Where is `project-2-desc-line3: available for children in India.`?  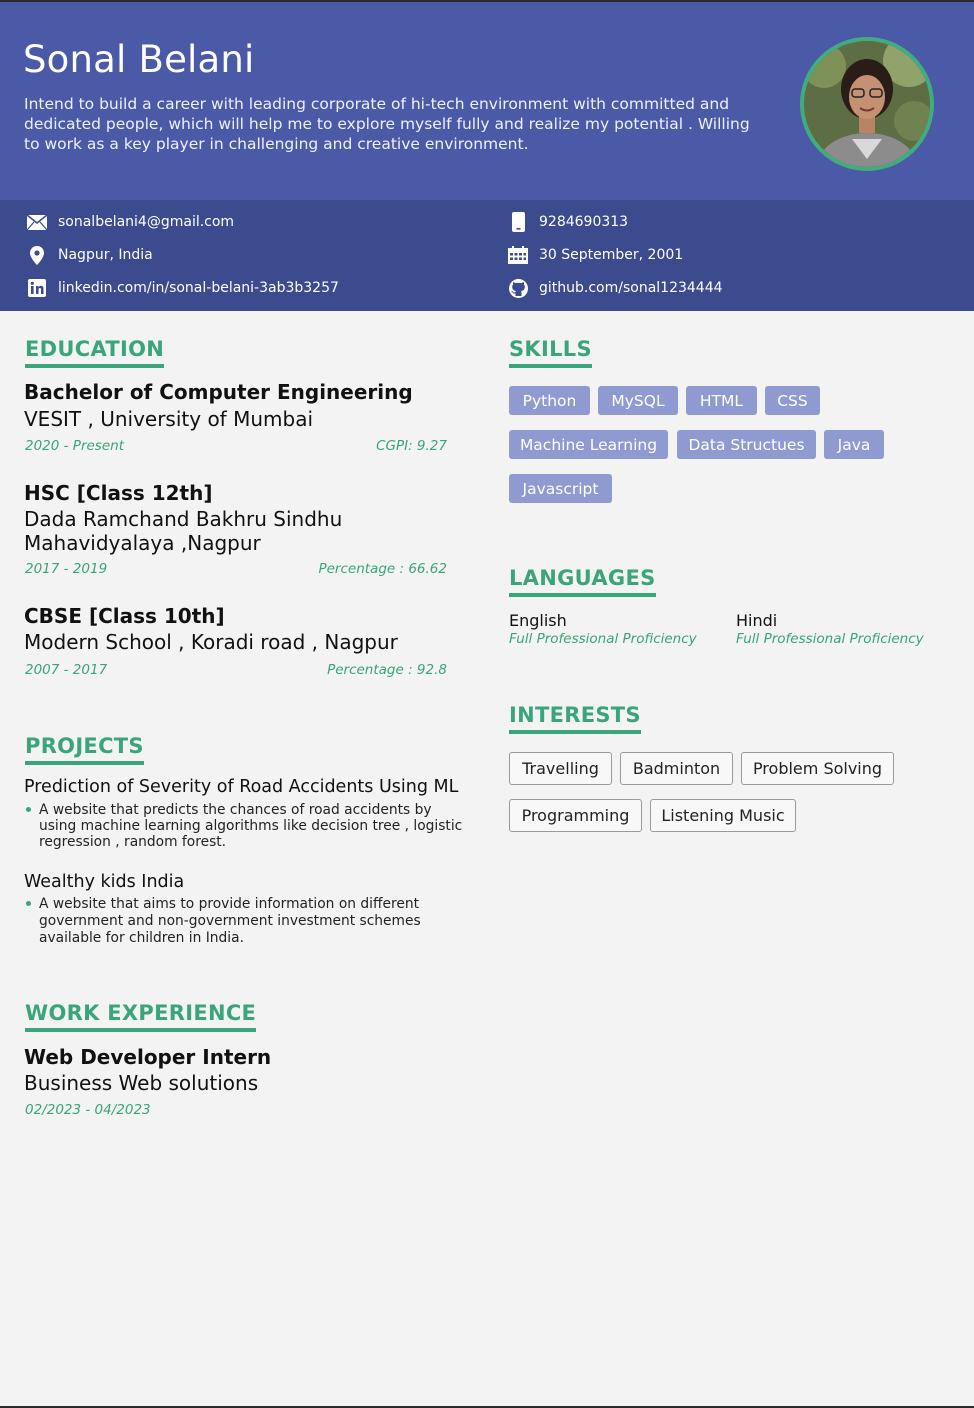 project-2-desc-line3: available for children in India. is located at coordinates (141, 938).